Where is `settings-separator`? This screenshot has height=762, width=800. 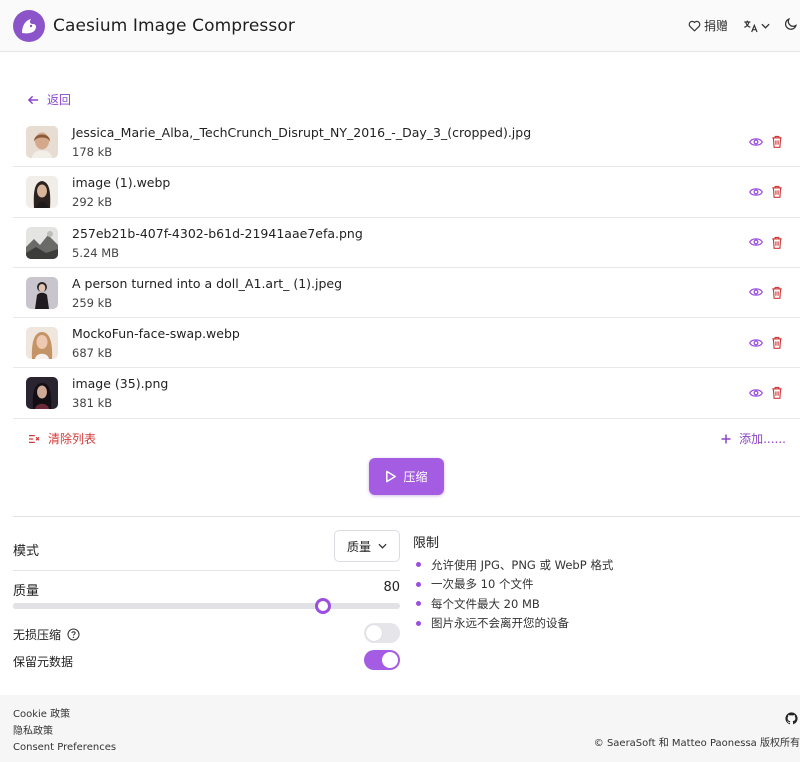
settings-separator is located at coordinates (206, 570).